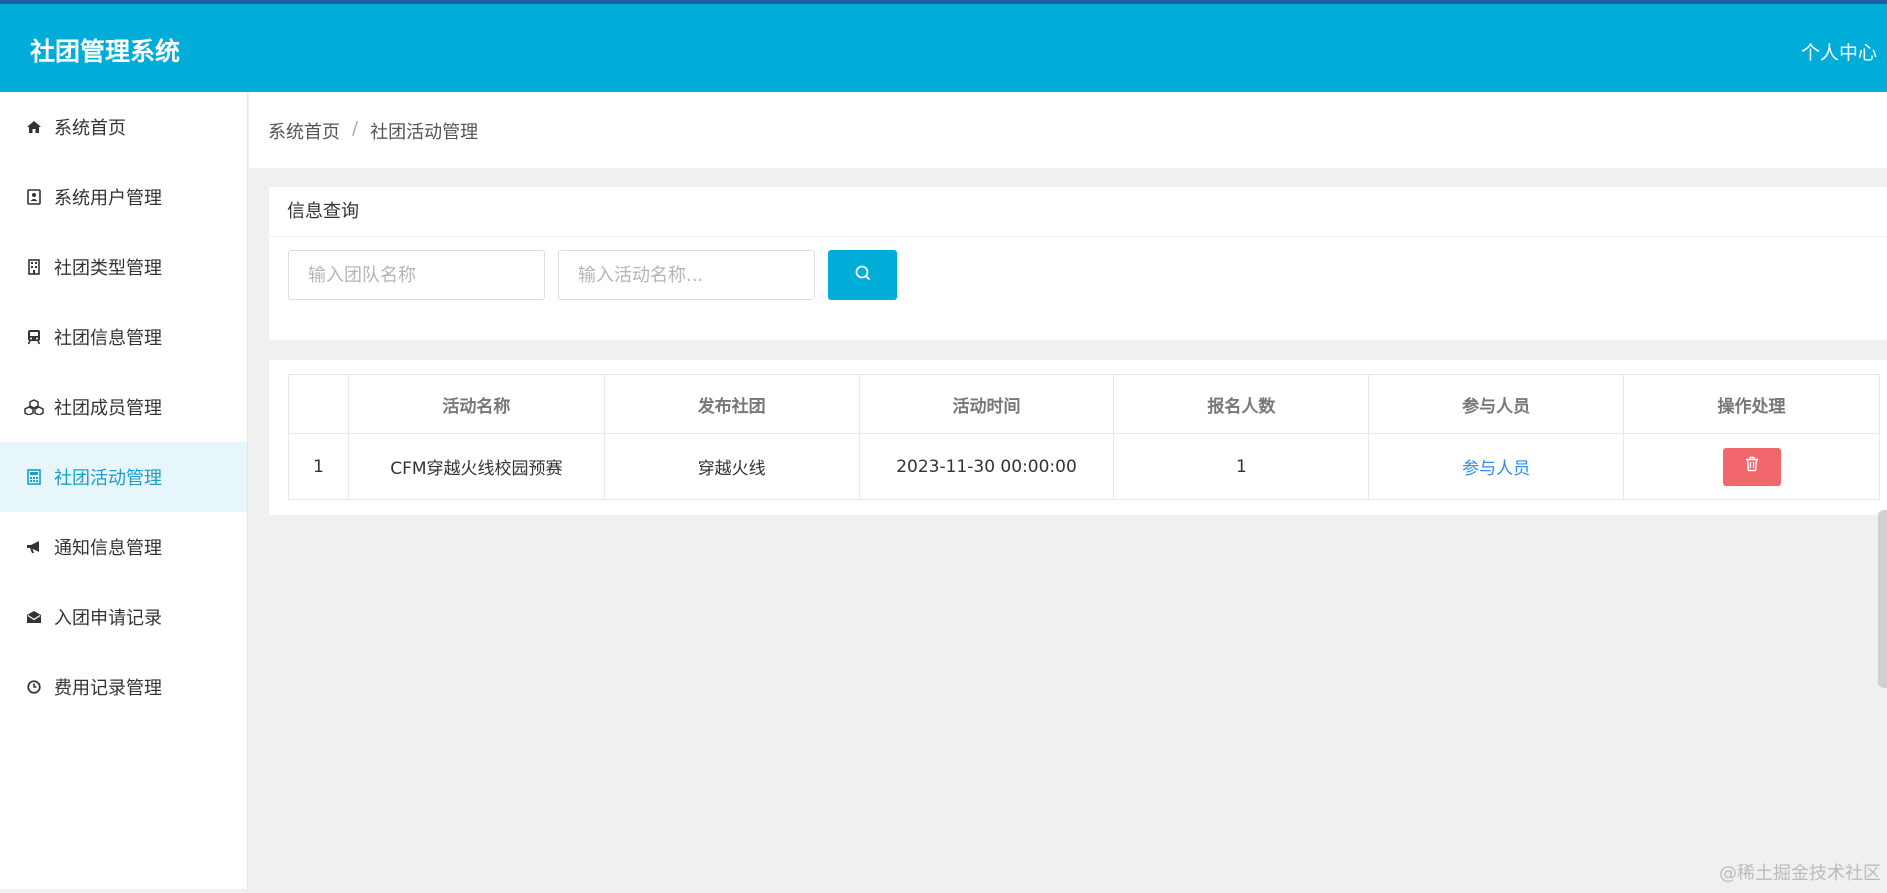 This screenshot has height=893, width=1887. I want to click on breadcrumb-current: 社团活动管理, so click(424, 132).